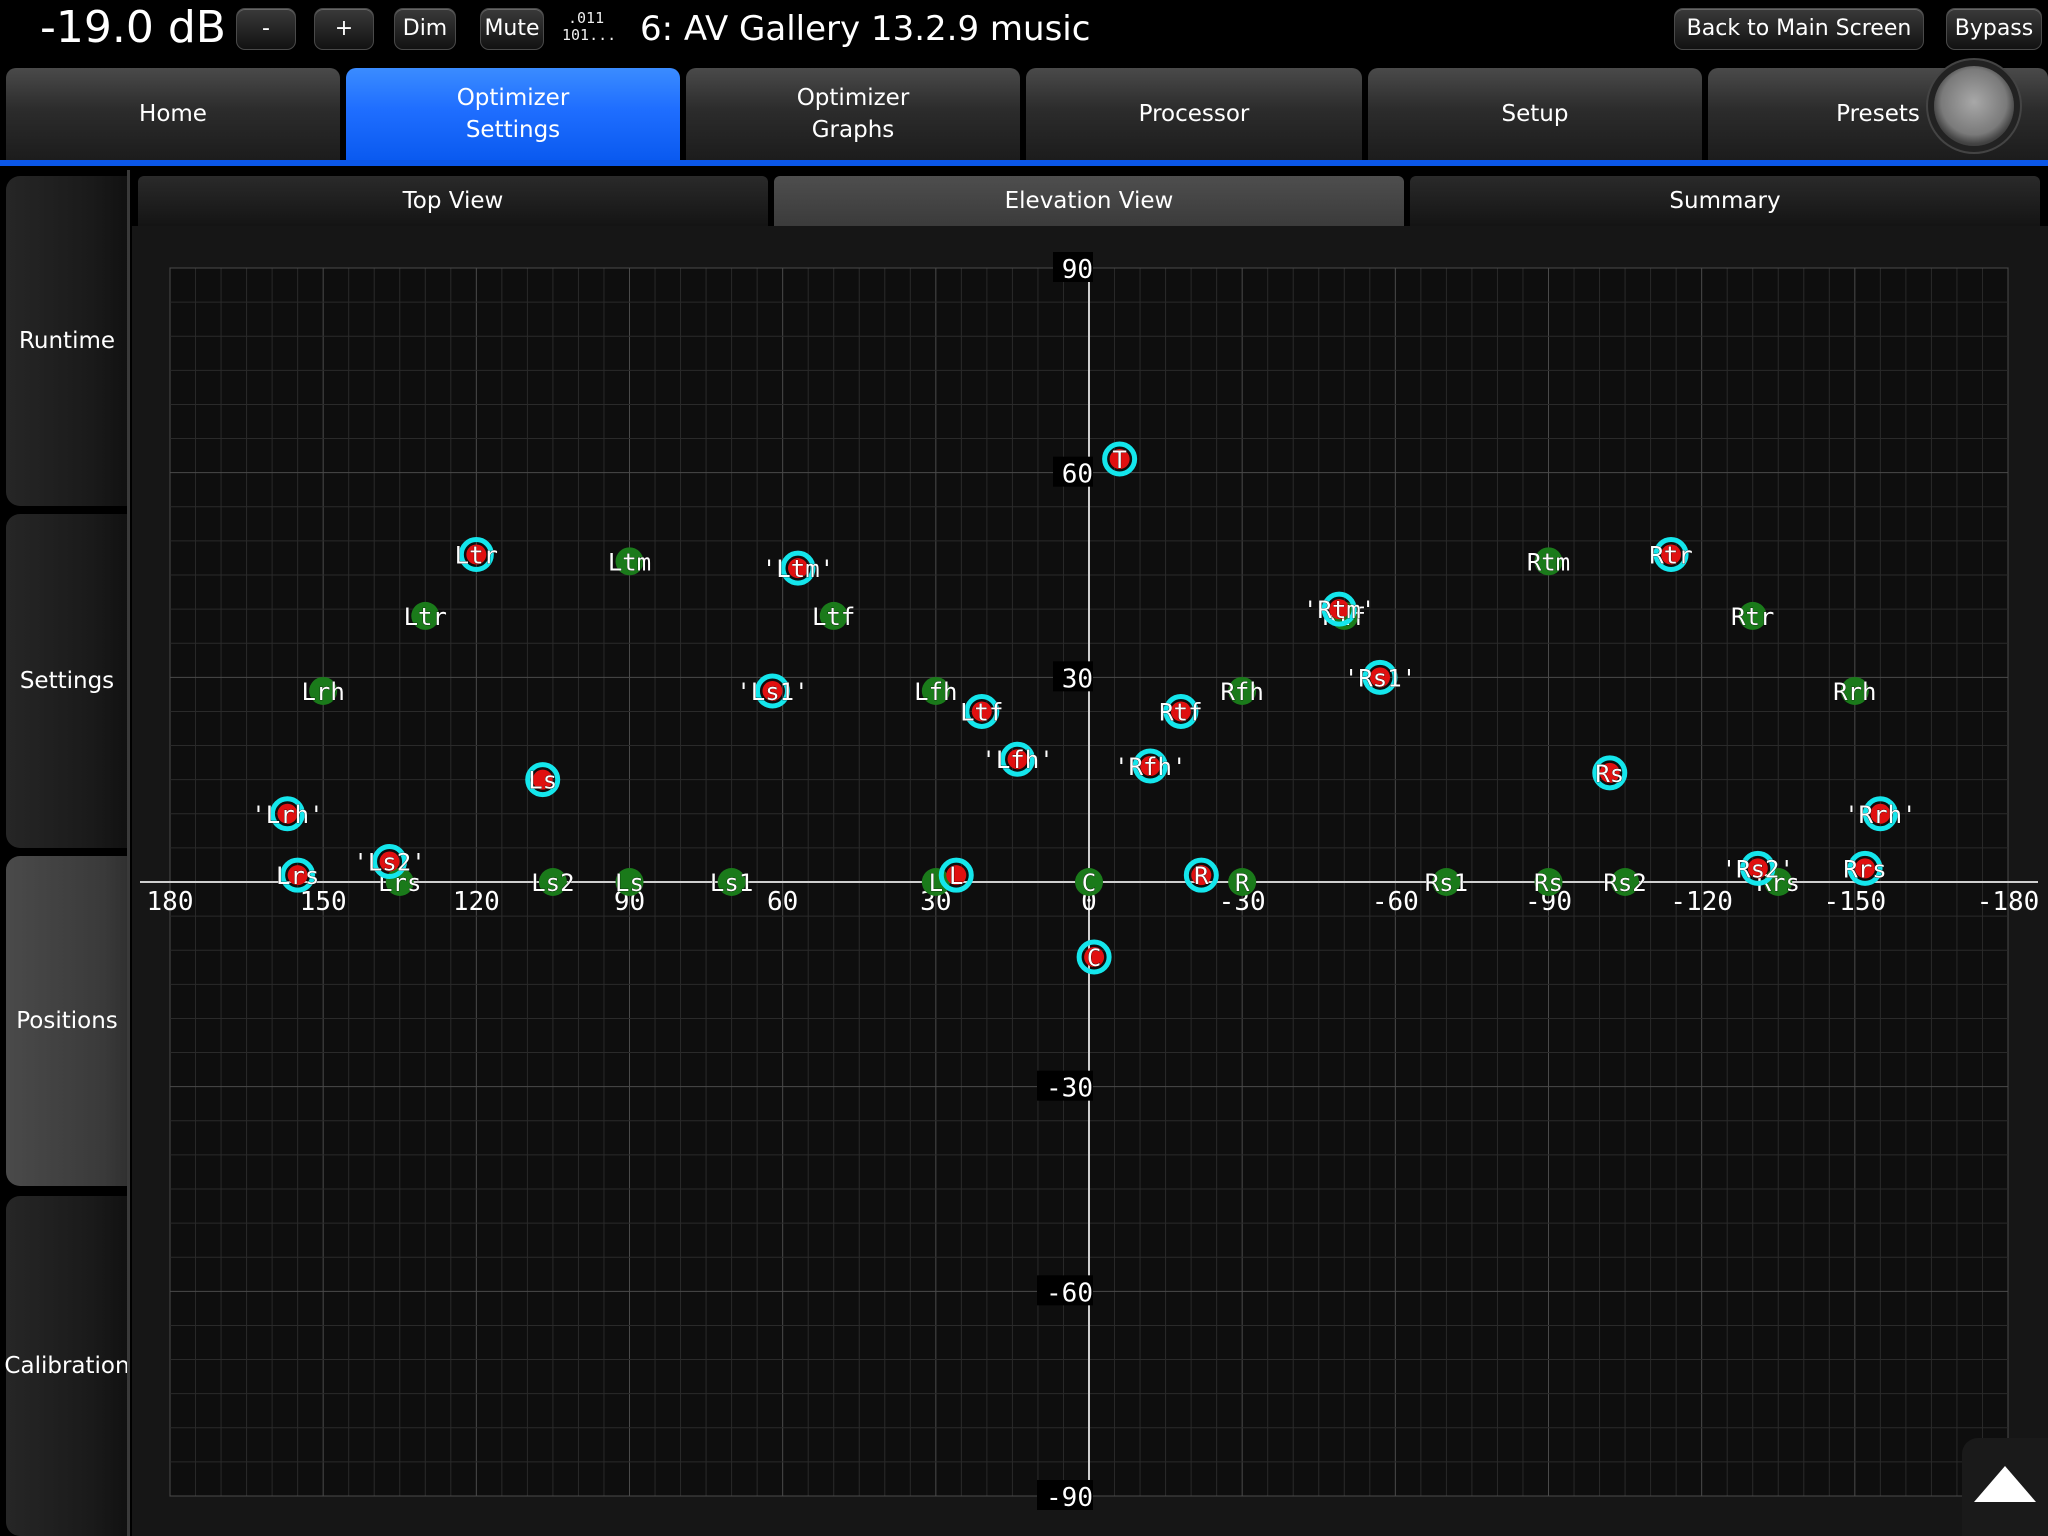  I want to click on speaker-measured-label: R, so click(1201, 876).